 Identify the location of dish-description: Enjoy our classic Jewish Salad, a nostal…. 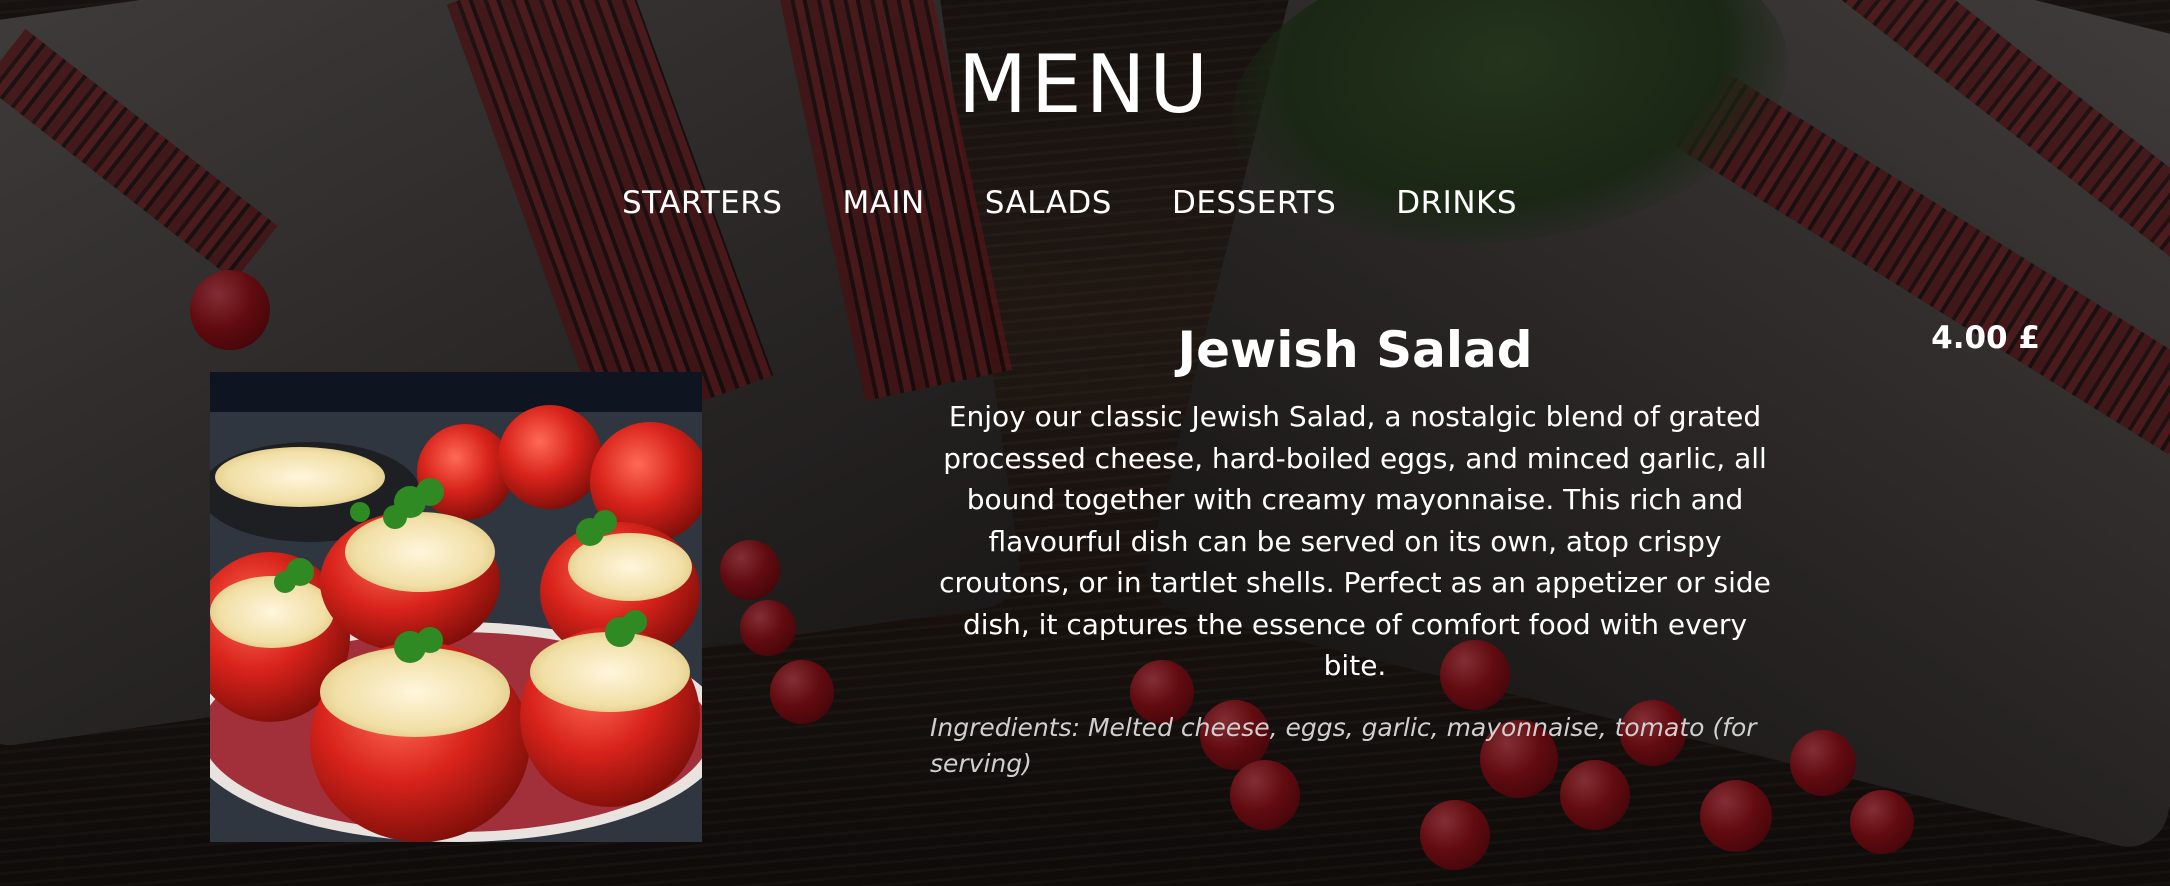
(1355, 541).